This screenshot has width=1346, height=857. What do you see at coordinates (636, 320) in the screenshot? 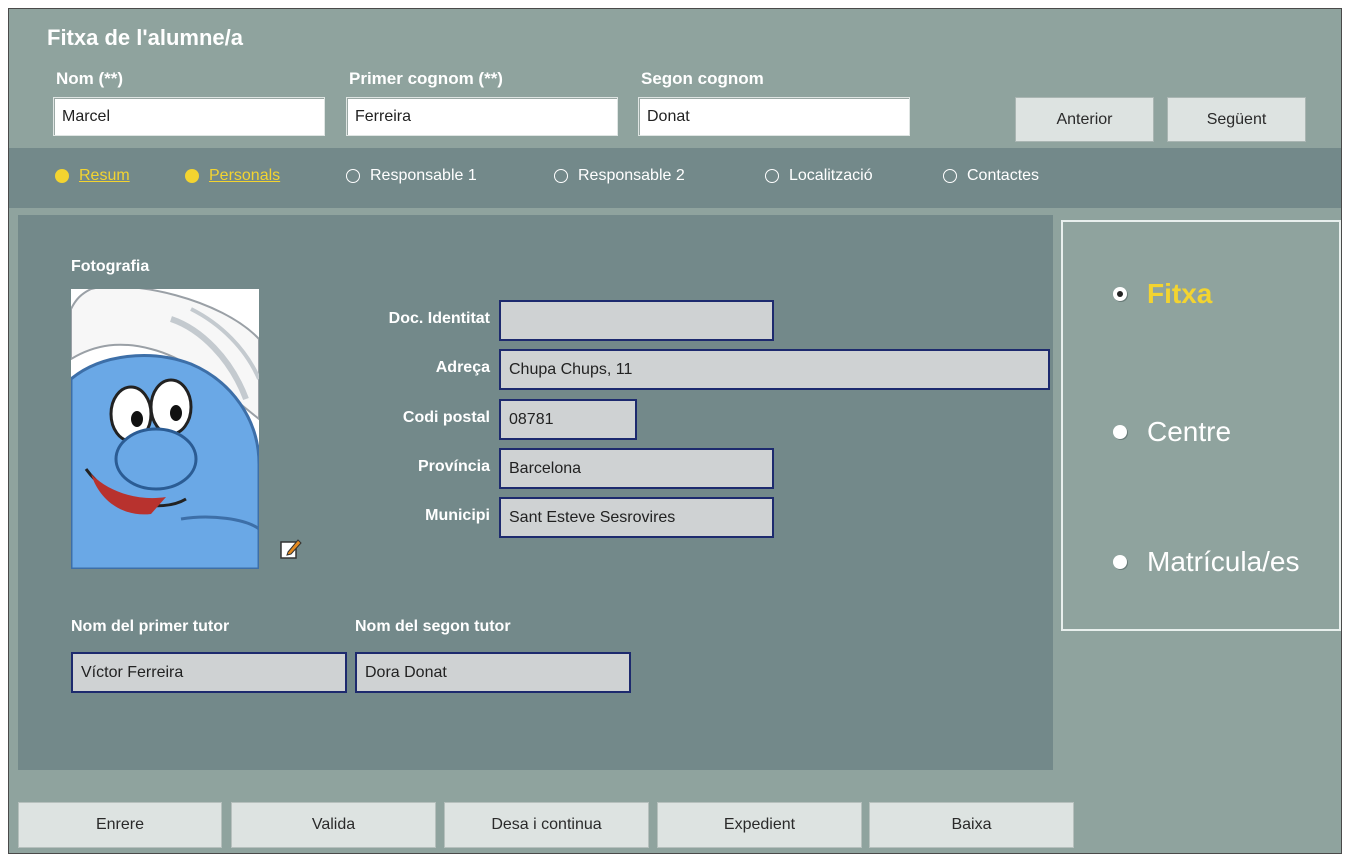
I see `doc-identitat-field` at bounding box center [636, 320].